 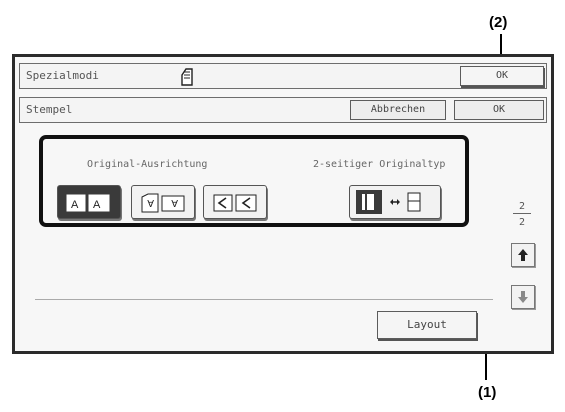 I want to click on book-tablet-icon, so click(x=388, y=202).